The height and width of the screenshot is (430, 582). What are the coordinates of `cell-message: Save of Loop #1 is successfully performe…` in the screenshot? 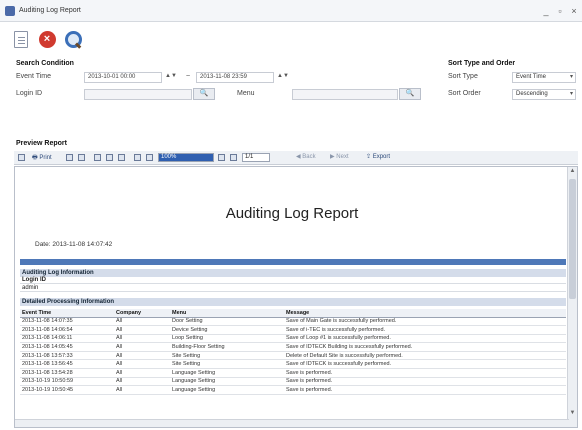 It's located at (425, 339).